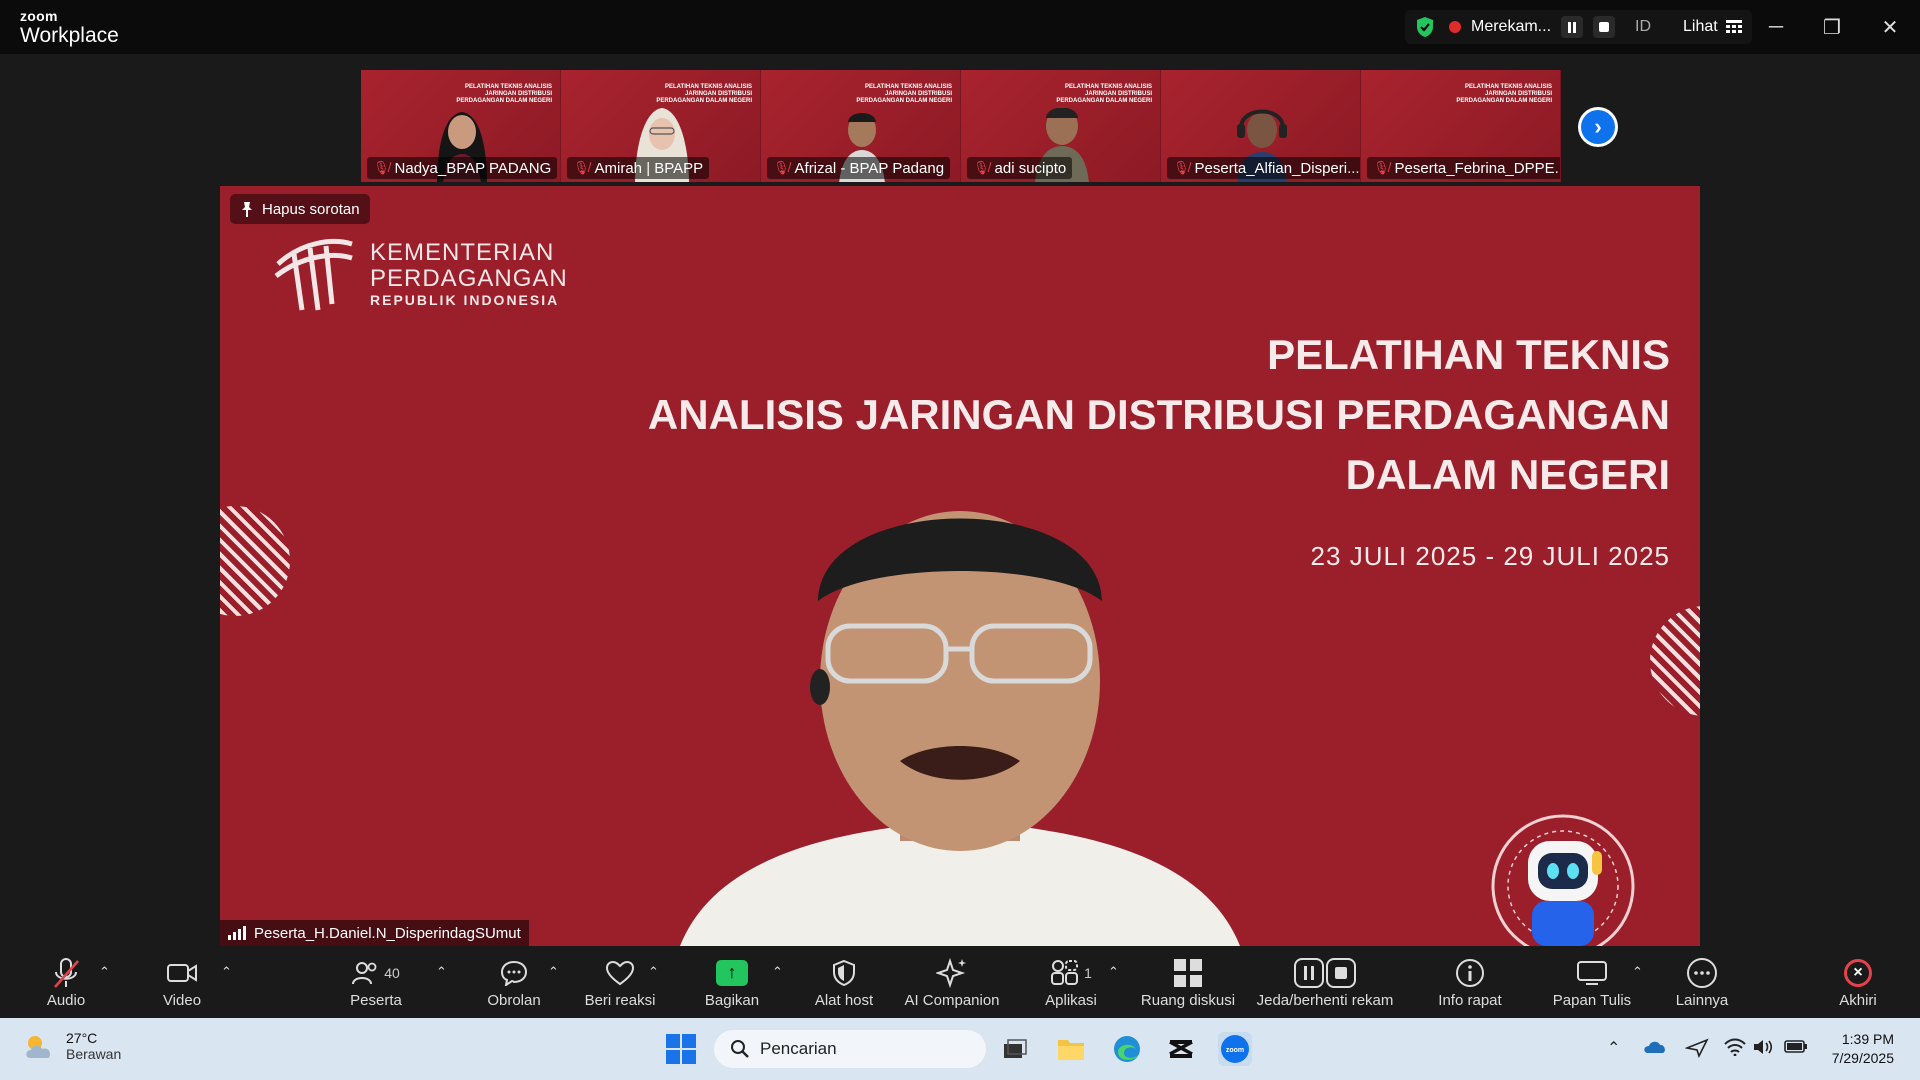 The height and width of the screenshot is (1080, 1920). I want to click on end-meeting-button: × Akhiri, so click(1858, 982).